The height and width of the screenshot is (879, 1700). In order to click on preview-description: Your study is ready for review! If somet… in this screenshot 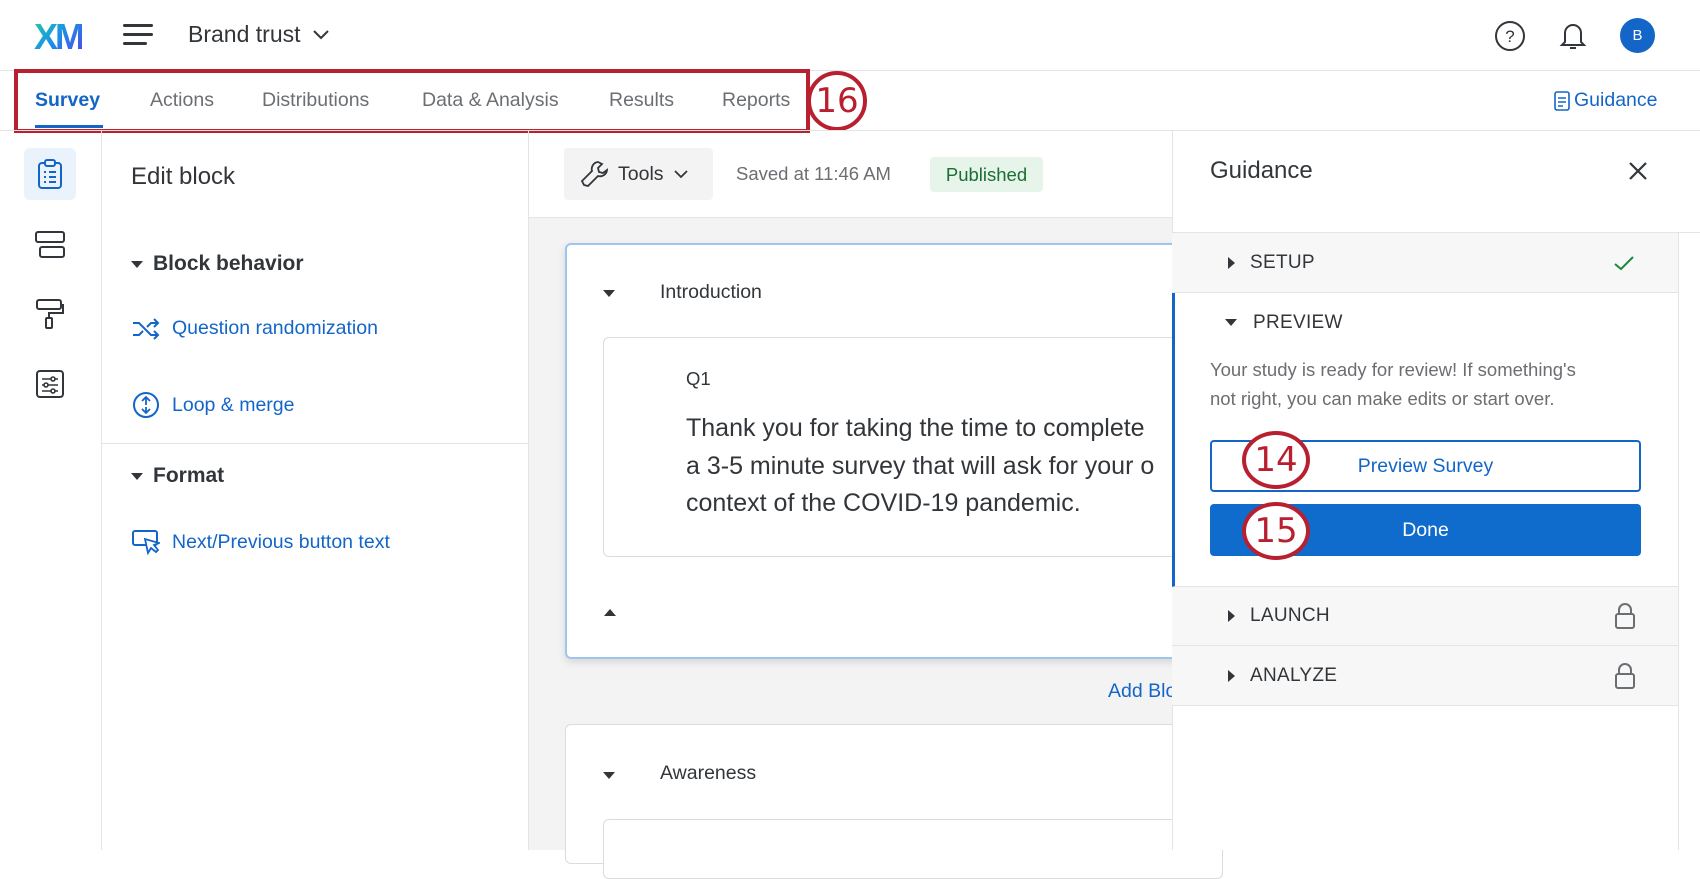, I will do `click(1393, 384)`.